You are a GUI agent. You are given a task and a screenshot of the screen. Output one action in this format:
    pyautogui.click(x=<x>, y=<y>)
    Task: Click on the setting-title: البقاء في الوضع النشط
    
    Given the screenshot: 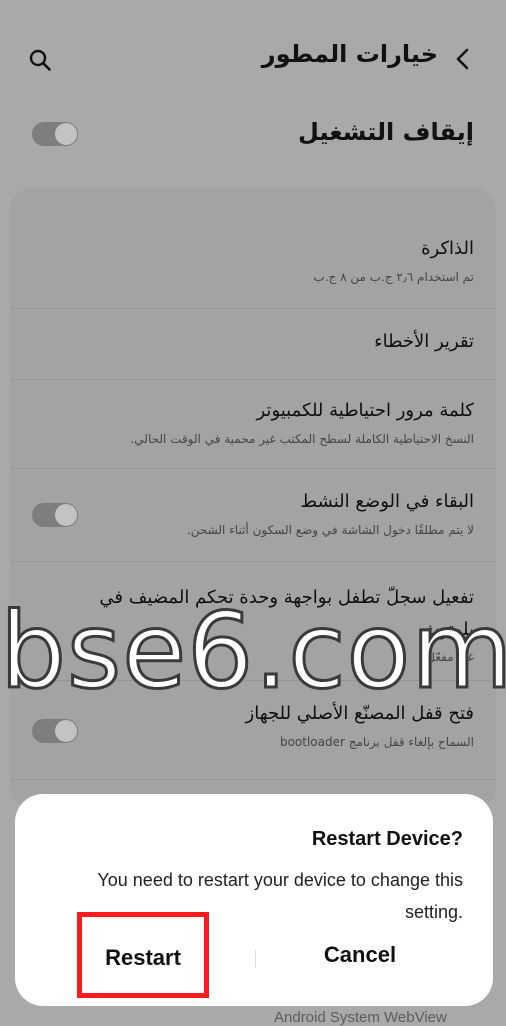 What is the action you would take?
    pyautogui.click(x=387, y=501)
    